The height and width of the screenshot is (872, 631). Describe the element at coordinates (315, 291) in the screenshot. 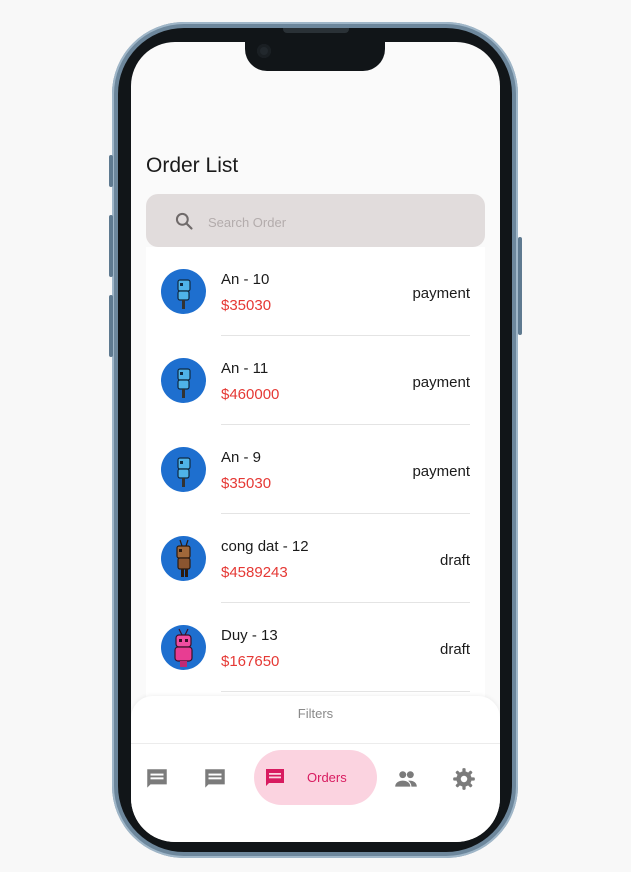

I see `order-row: An - 10 $35030 payment` at that location.